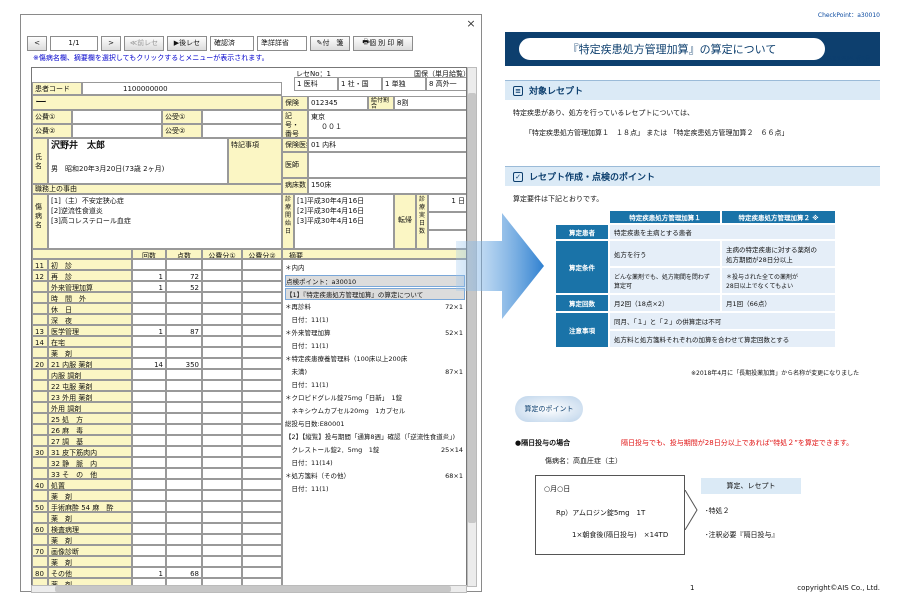 This screenshot has width=908, height=604. What do you see at coordinates (37, 43) in the screenshot?
I see `prev-page-button: <` at bounding box center [37, 43].